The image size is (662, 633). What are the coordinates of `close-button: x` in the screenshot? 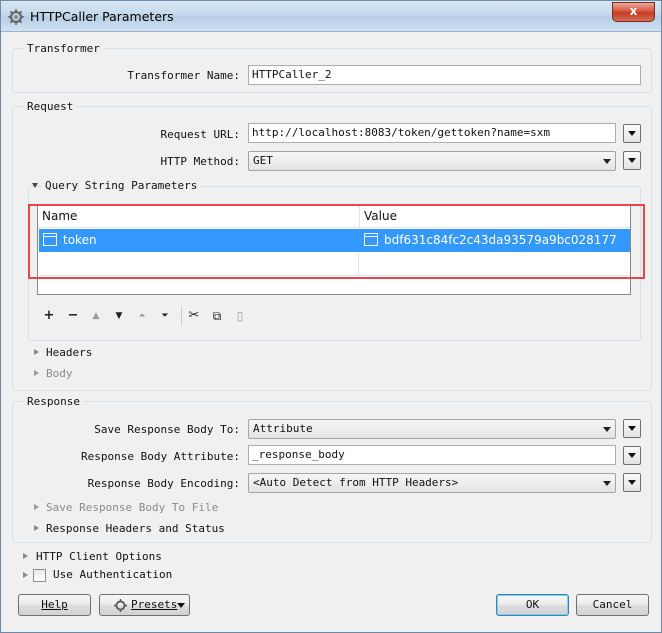 It's located at (633, 12).